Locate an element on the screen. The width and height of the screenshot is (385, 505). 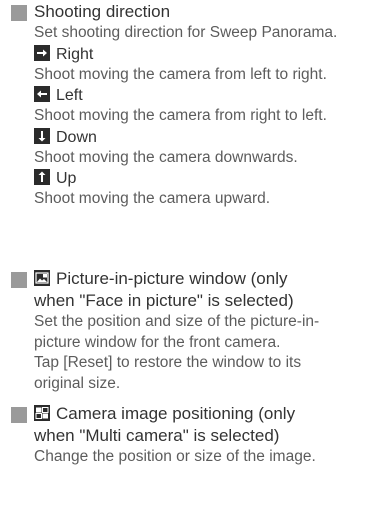
option-label: Right is located at coordinates (75, 54).